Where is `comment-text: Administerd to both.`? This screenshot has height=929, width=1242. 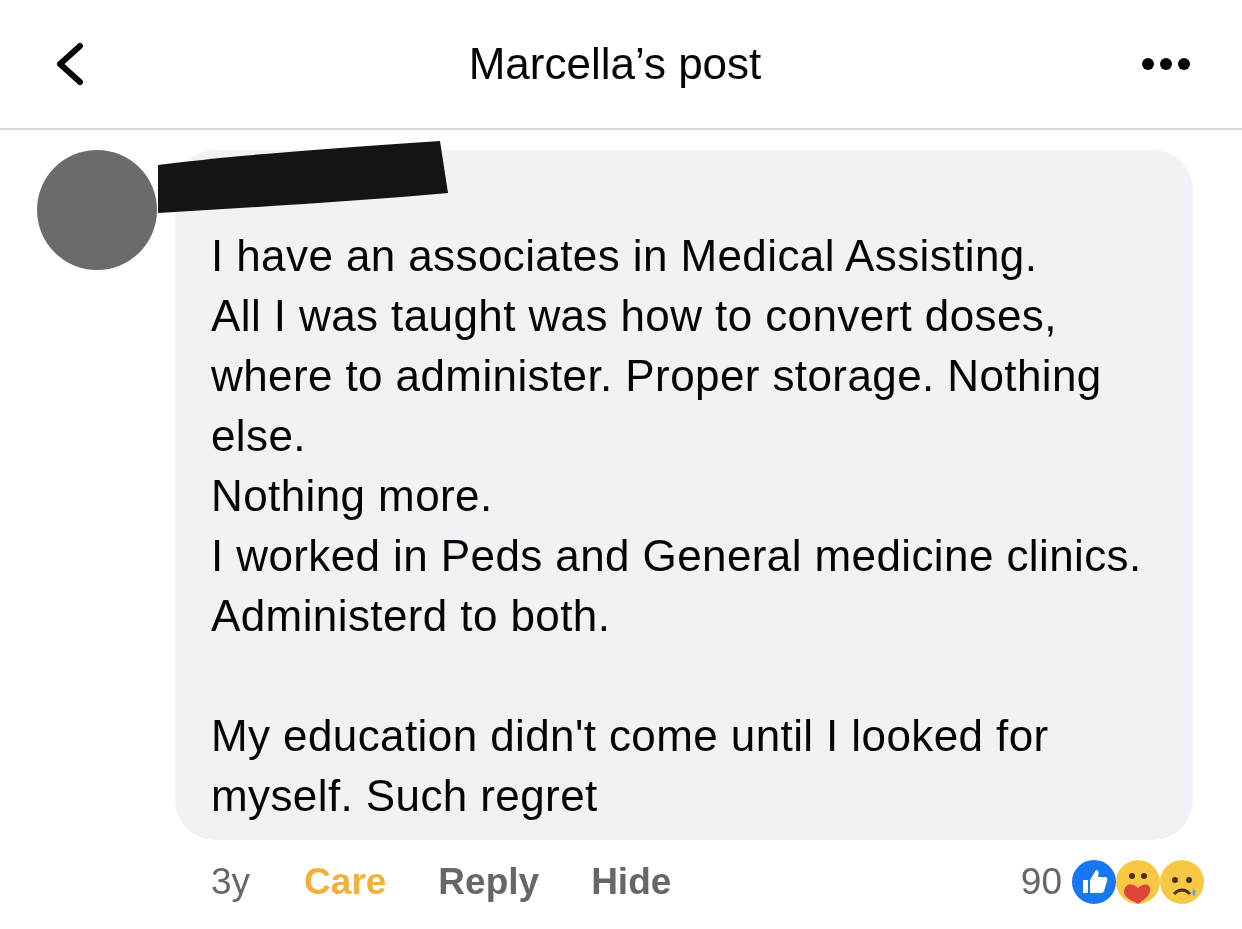
comment-text: Administerd to both. is located at coordinates (411, 616).